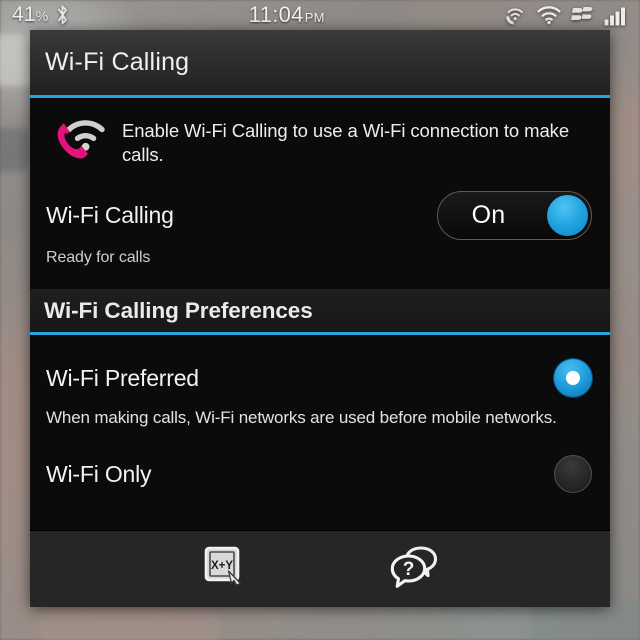 The width and height of the screenshot is (640, 640). I want to click on wifi-calling-toggle-row: Wi-Fi Calling On, so click(320, 213).